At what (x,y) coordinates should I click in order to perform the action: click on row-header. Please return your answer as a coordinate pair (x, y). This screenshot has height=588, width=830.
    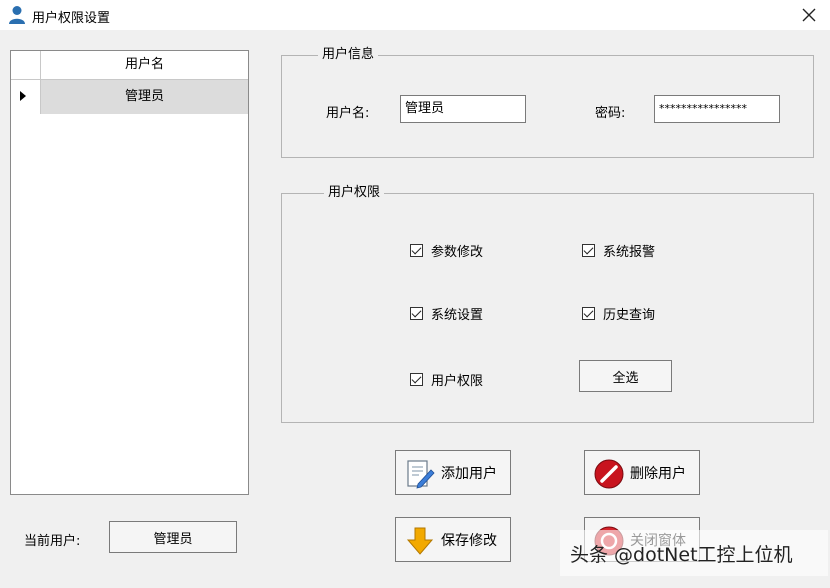
    Looking at the image, I should click on (26, 97).